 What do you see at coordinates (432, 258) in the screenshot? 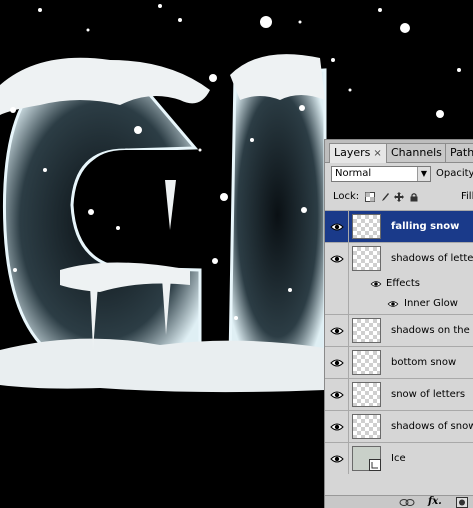
I see `layer-name: shadows of letters` at bounding box center [432, 258].